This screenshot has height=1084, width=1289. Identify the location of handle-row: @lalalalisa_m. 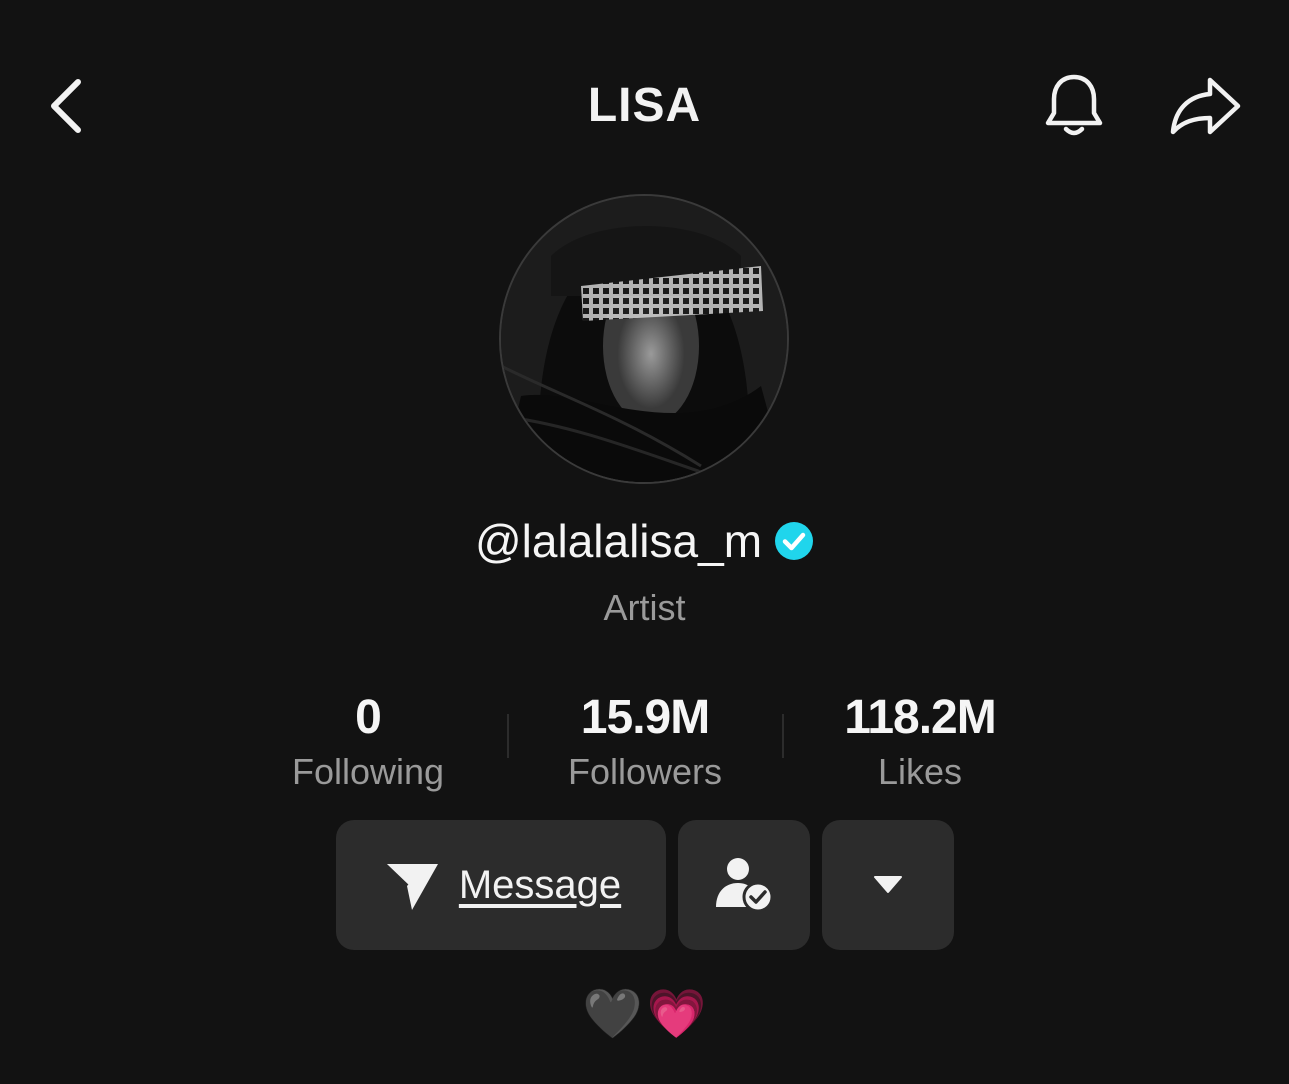
(644, 541).